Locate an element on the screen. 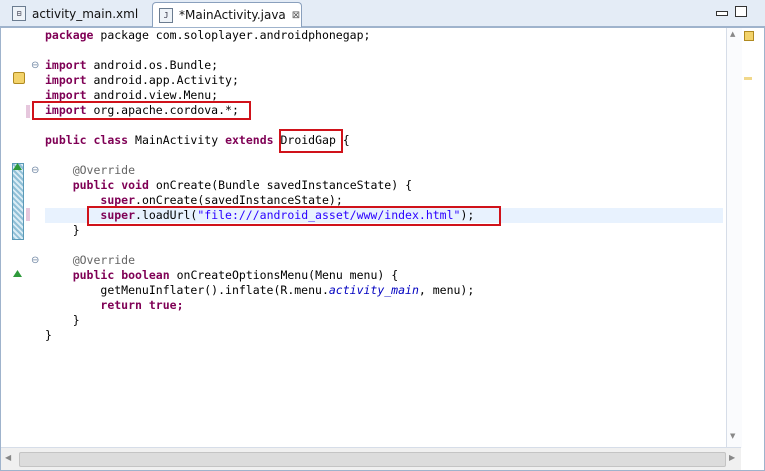  import-statement: android.os.Bundle; is located at coordinates (156, 65).